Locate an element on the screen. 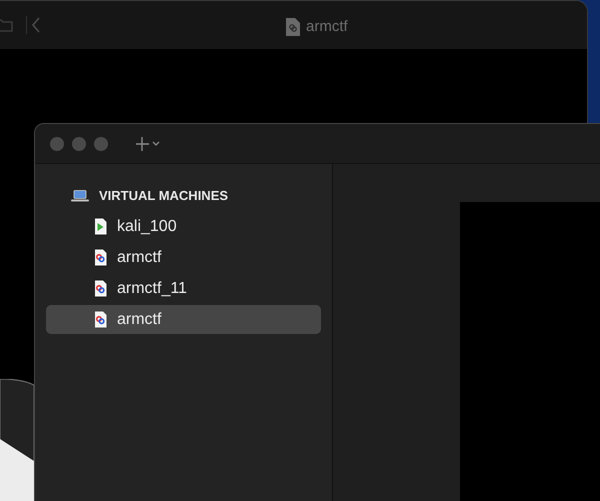  add-icon is located at coordinates (149, 143).